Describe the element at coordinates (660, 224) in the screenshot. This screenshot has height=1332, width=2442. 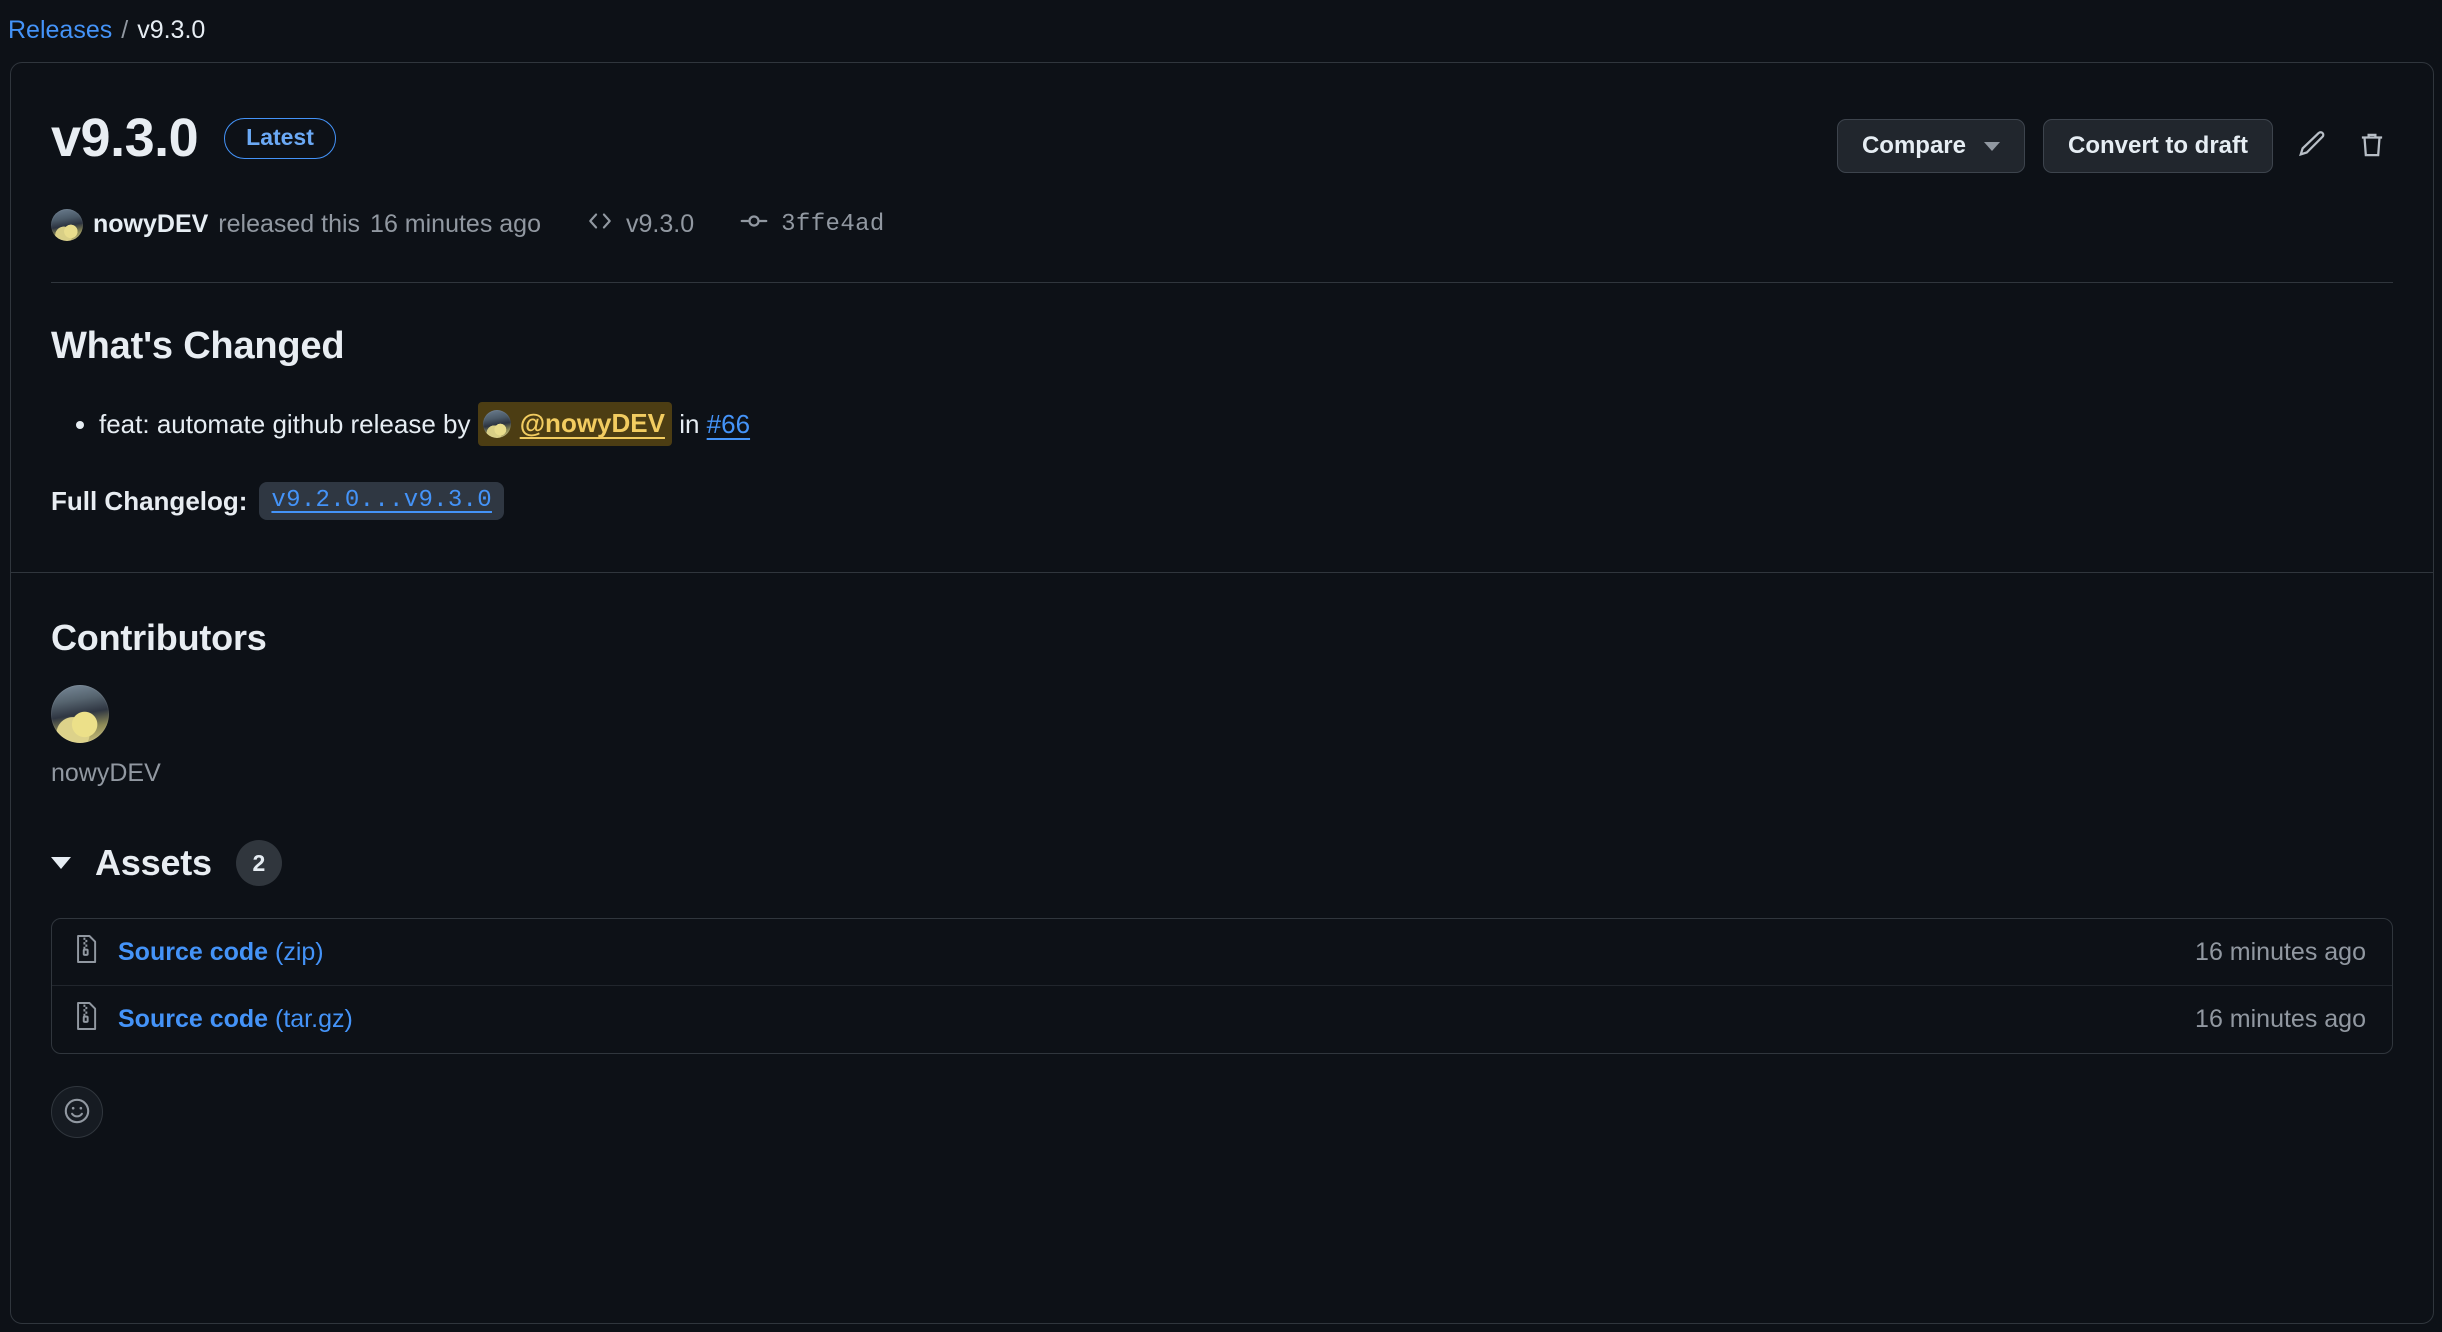
I see `release-tag-label: v9.3.0` at that location.